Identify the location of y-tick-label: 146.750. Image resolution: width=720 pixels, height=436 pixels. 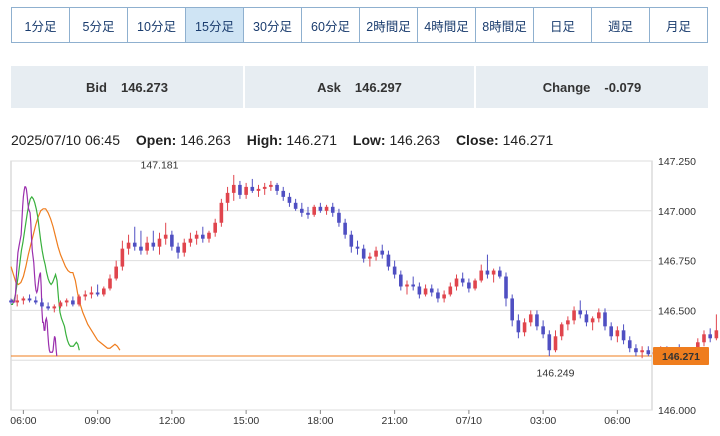
(677, 262).